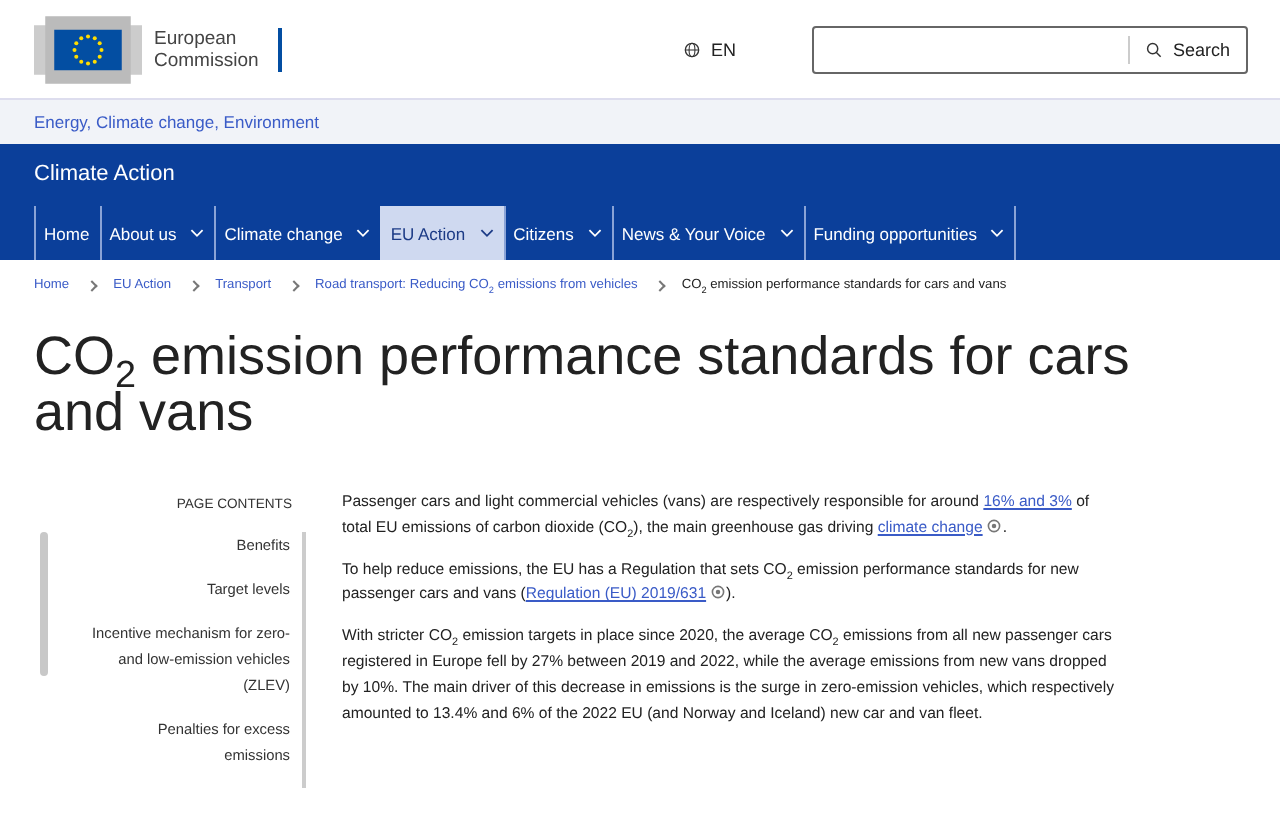 This screenshot has height=824, width=1280. Describe the element at coordinates (206, 60) in the screenshot. I see `logo-text: Commission` at that location.